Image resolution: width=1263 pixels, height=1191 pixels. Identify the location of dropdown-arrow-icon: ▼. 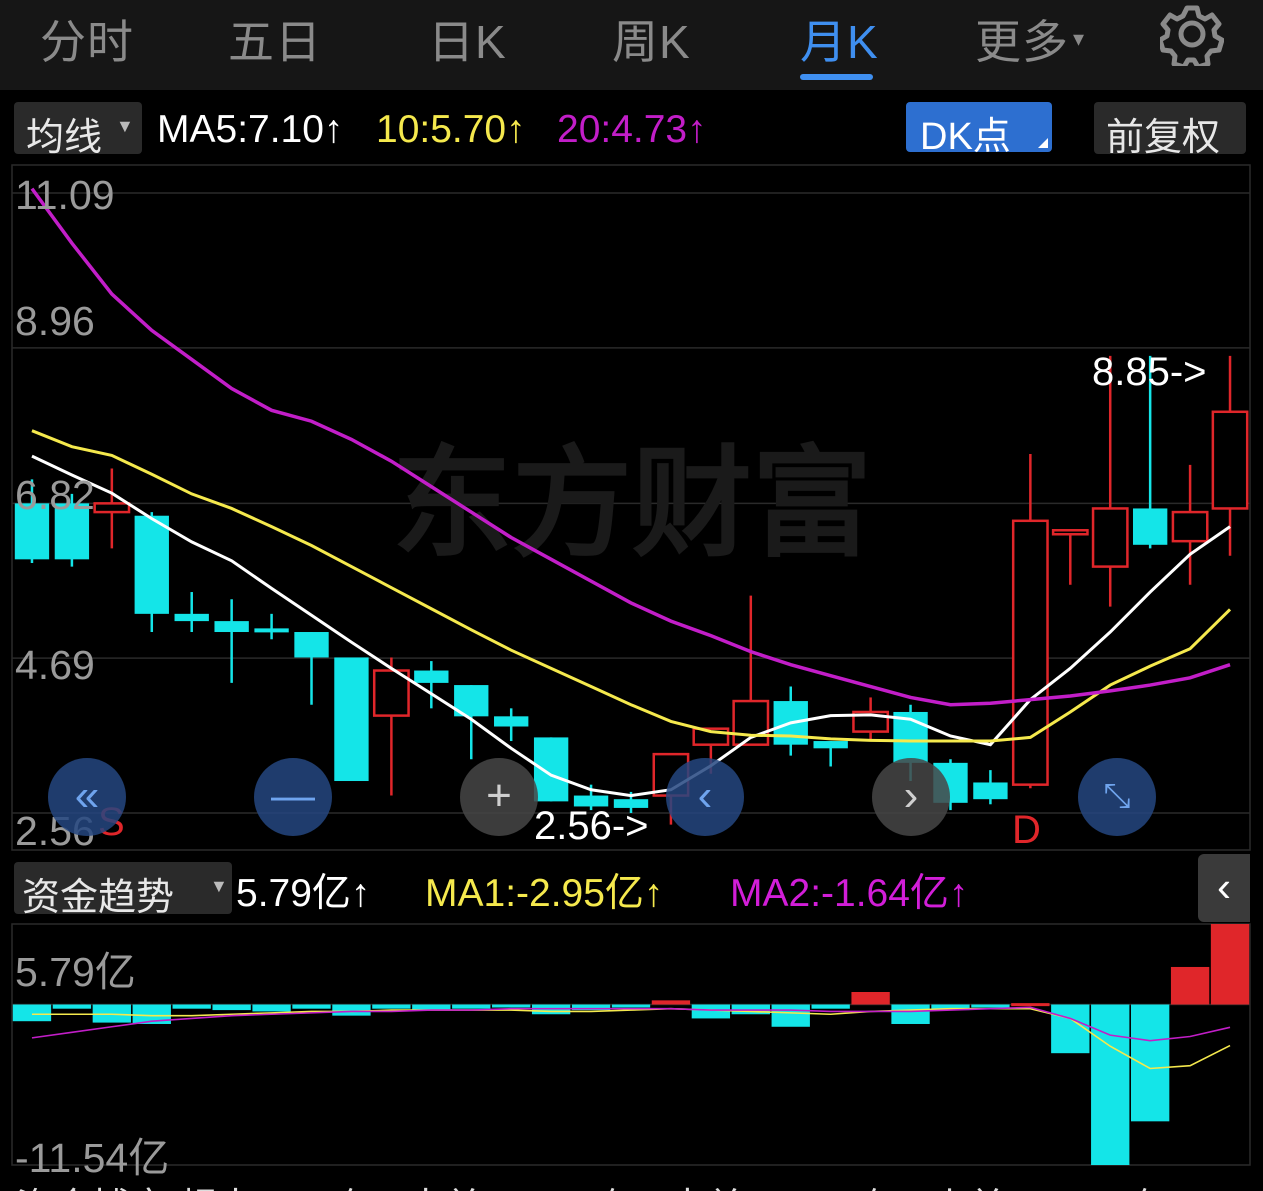
(219, 886).